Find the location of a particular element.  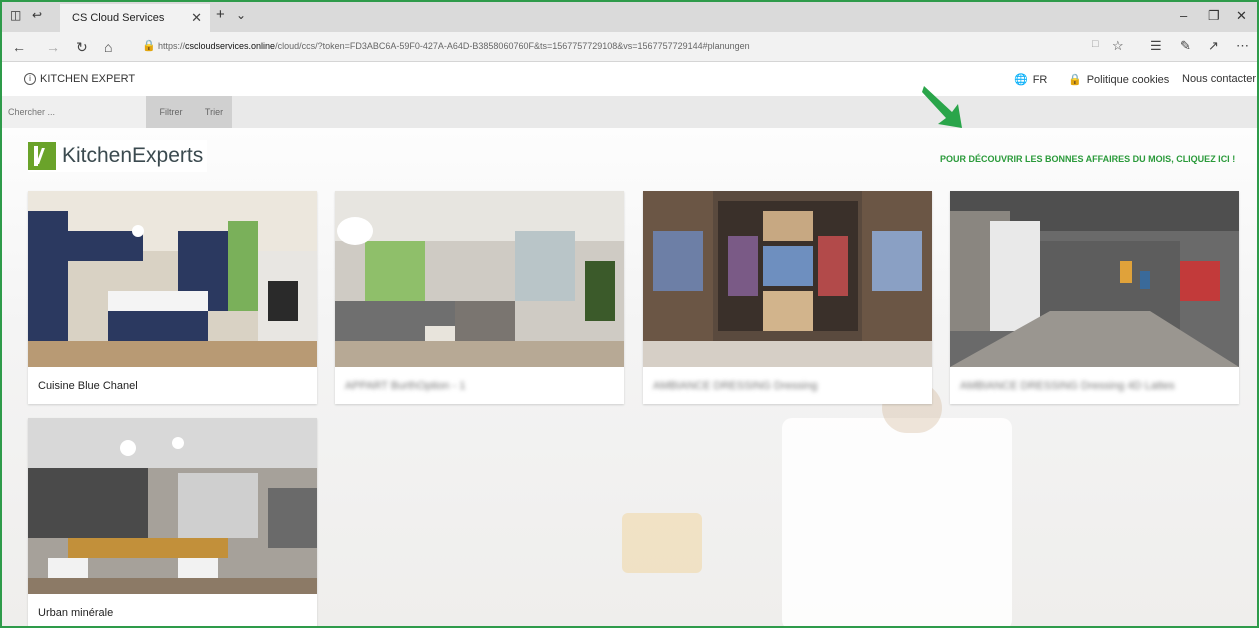

reading-view-icon: □ is located at coordinates (1095, 44).